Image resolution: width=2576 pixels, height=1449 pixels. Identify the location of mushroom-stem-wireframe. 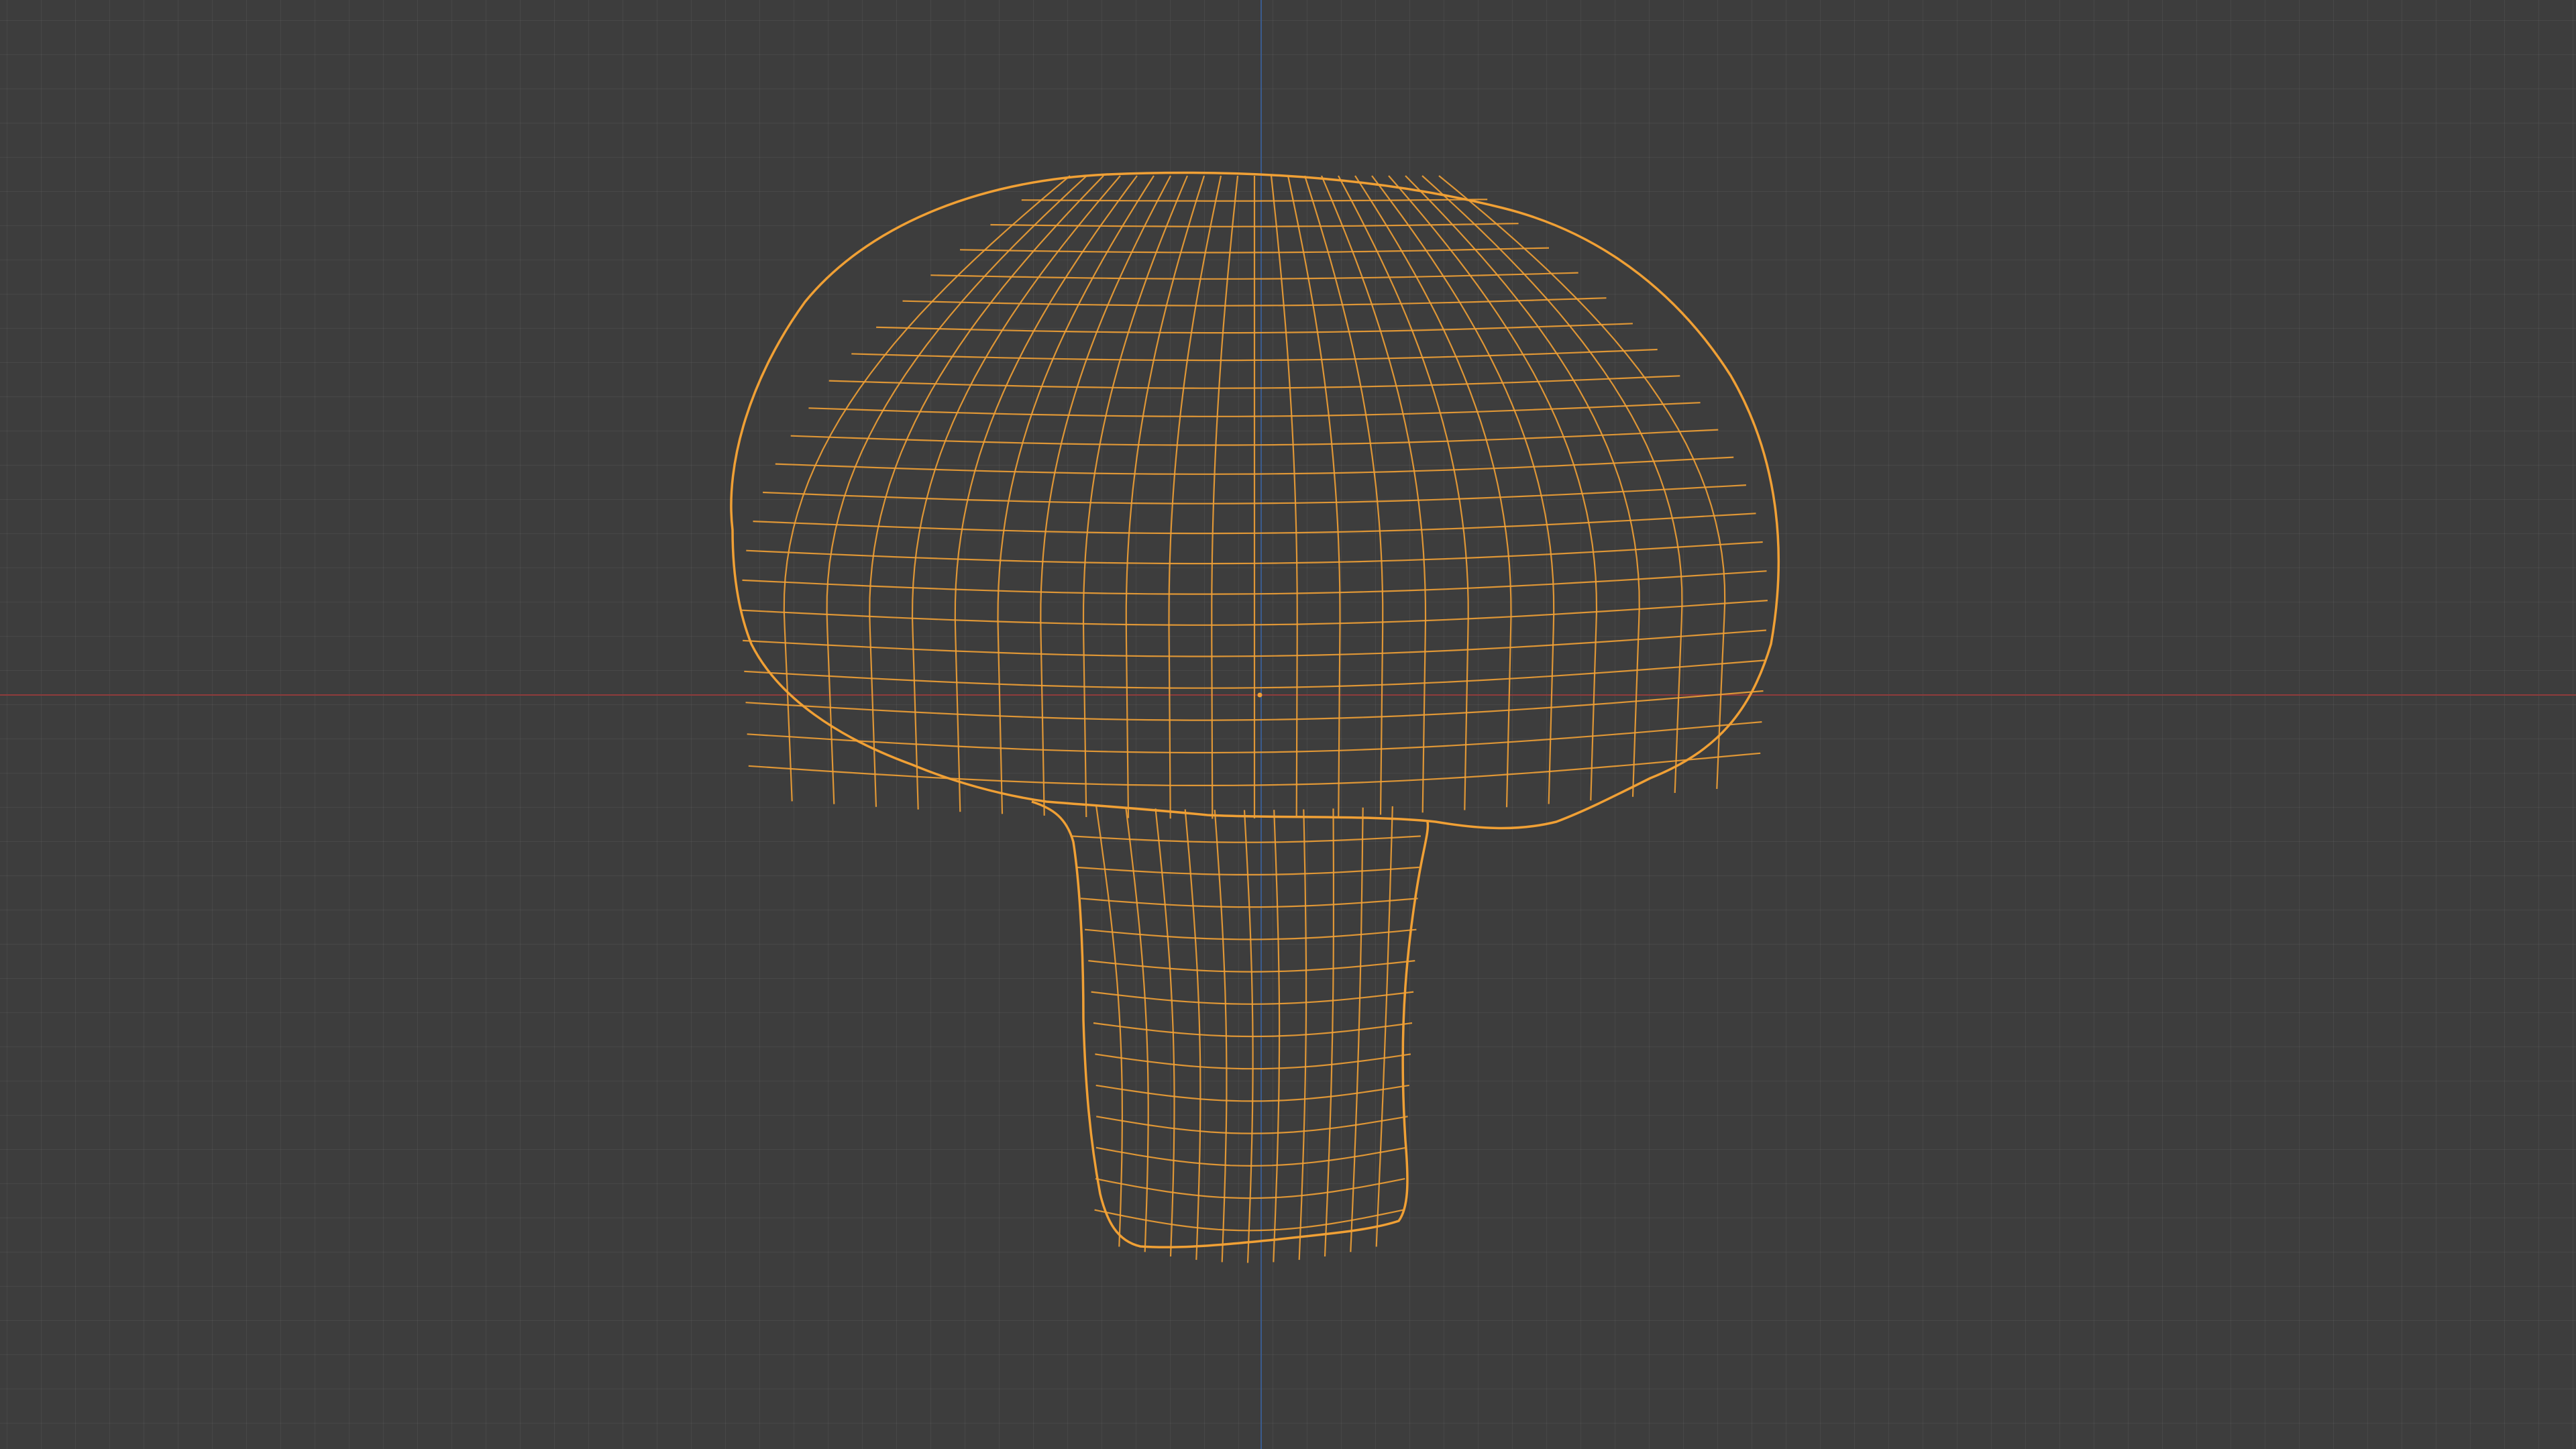
(1246, 1034).